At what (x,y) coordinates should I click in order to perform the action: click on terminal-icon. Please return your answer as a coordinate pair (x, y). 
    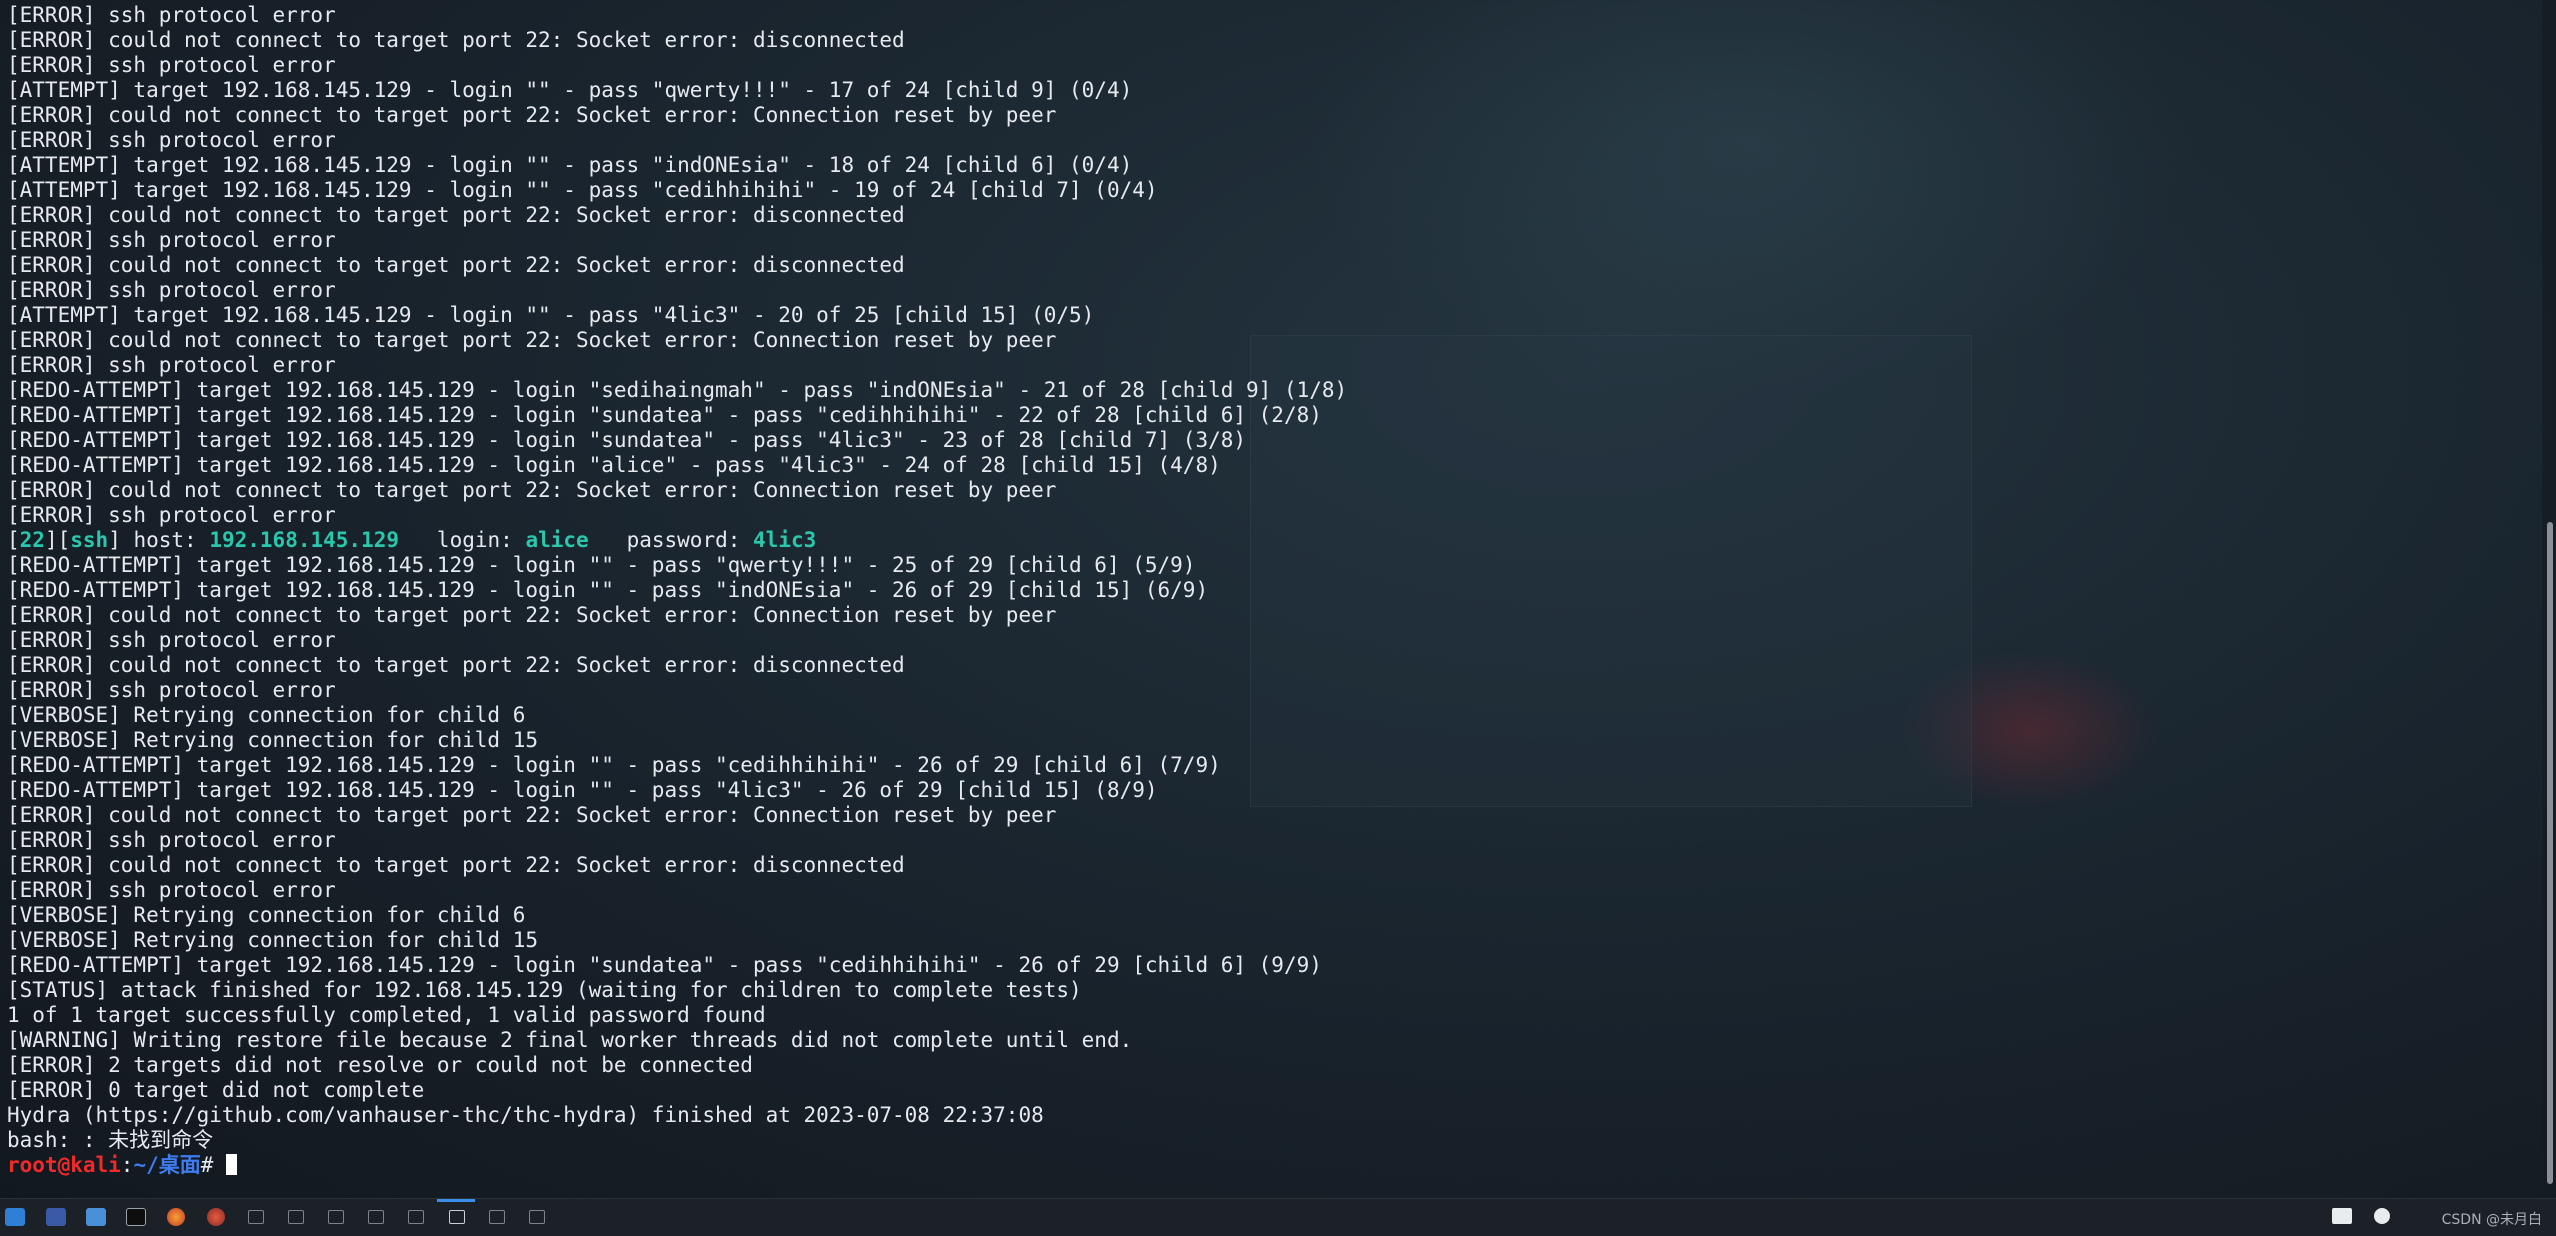
    Looking at the image, I should click on (136, 1217).